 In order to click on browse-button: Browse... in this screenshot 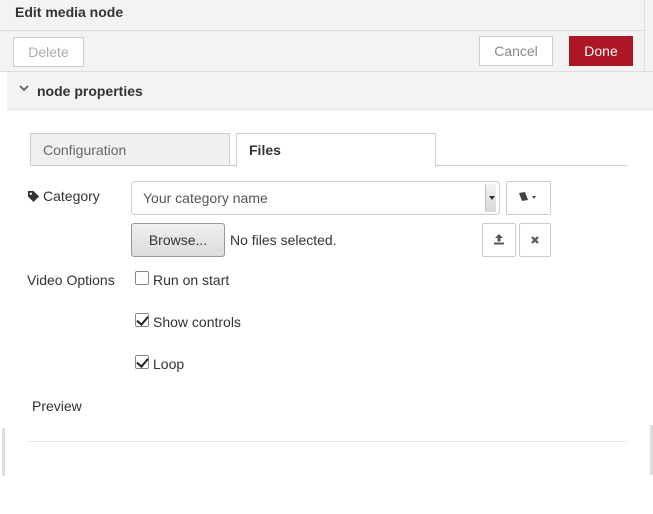, I will do `click(178, 240)`.